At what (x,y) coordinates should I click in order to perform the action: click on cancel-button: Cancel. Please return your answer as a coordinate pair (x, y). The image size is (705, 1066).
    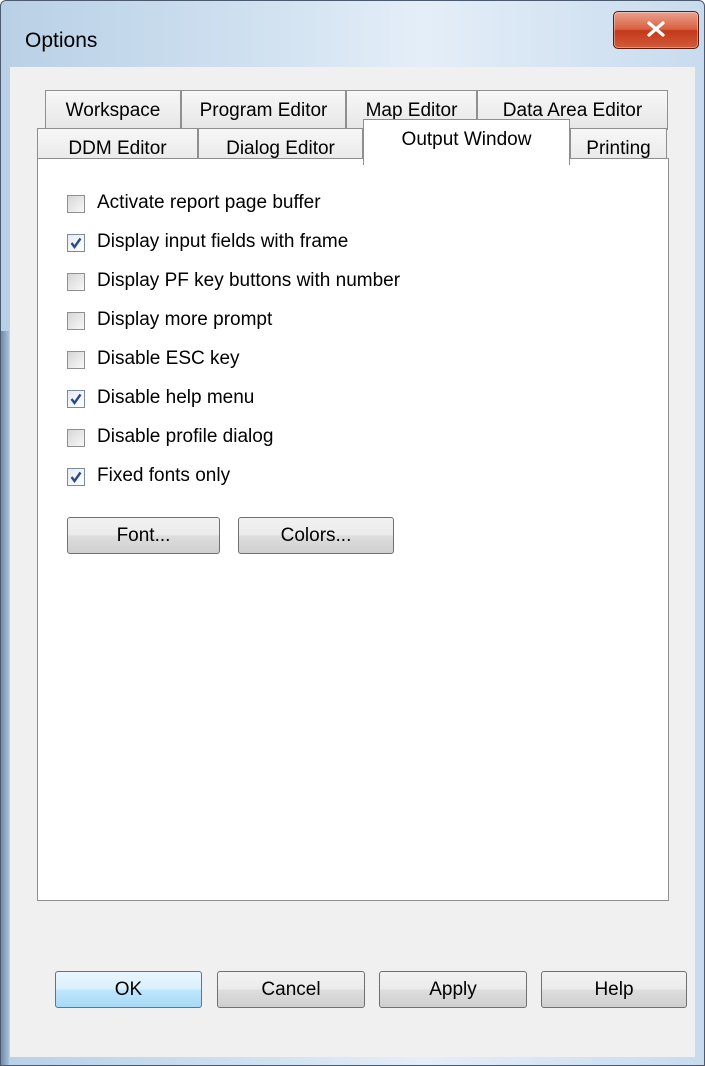
    Looking at the image, I should click on (291, 989).